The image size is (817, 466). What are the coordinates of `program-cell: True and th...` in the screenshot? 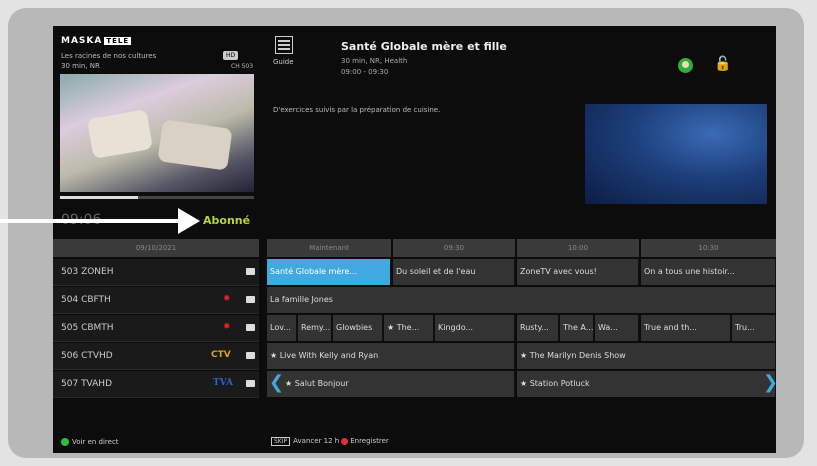 It's located at (686, 328).